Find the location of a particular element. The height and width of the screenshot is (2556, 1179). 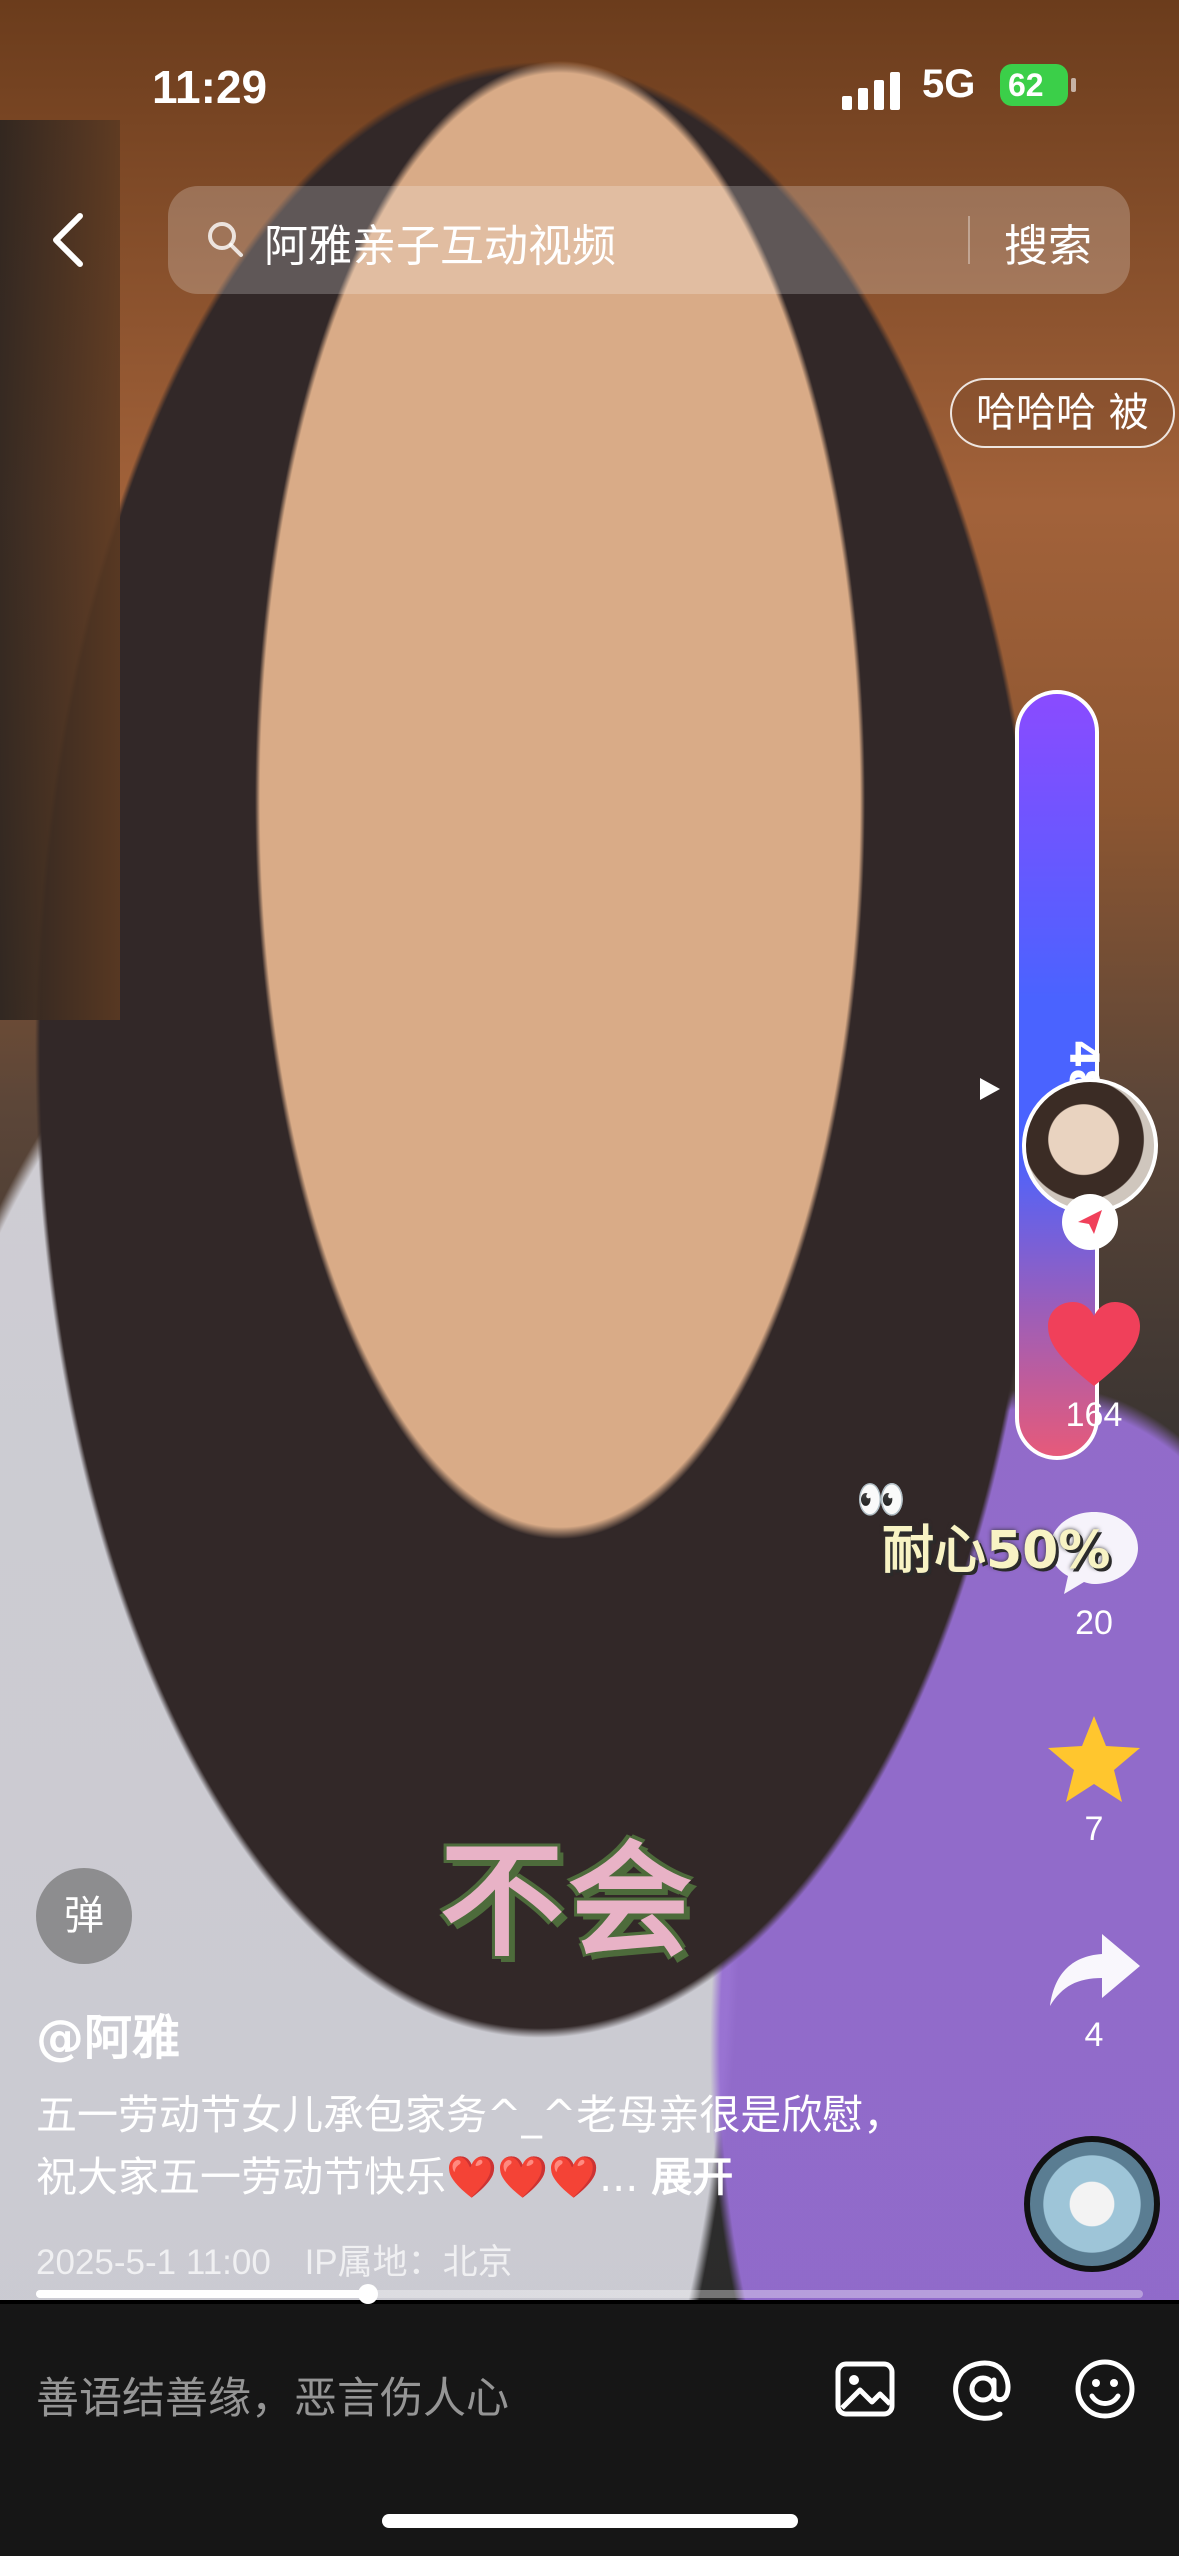

heart-icon is located at coordinates (1094, 1344).